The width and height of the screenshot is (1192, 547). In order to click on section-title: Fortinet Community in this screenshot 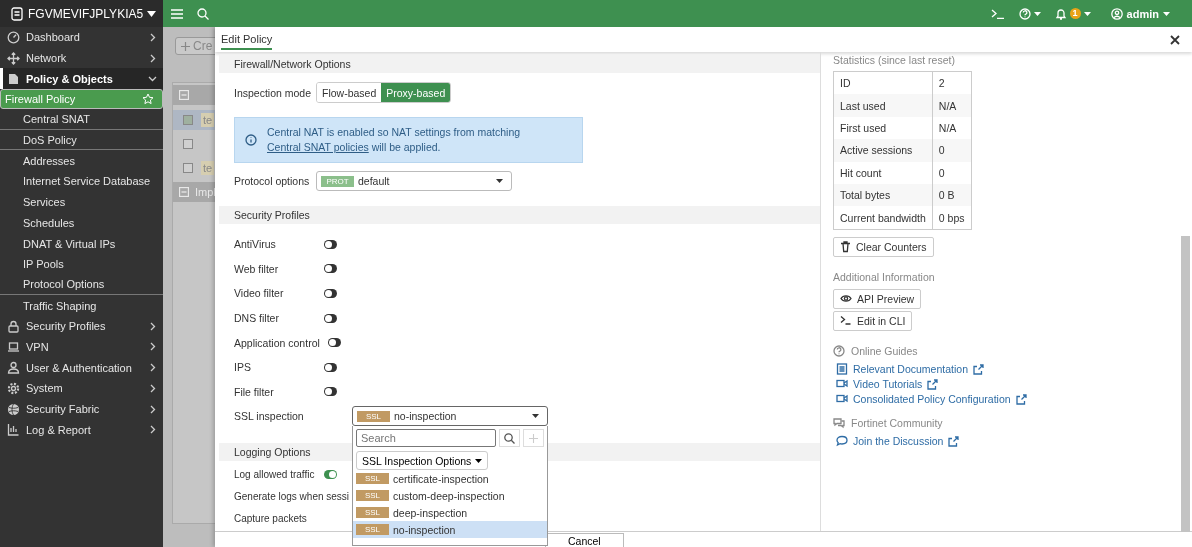, I will do `click(888, 422)`.